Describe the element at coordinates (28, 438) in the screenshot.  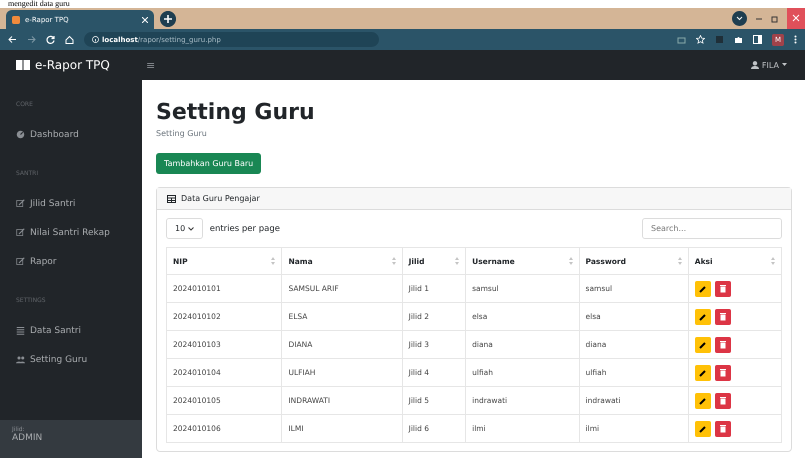
I see `footer-value: ADMIN` at that location.